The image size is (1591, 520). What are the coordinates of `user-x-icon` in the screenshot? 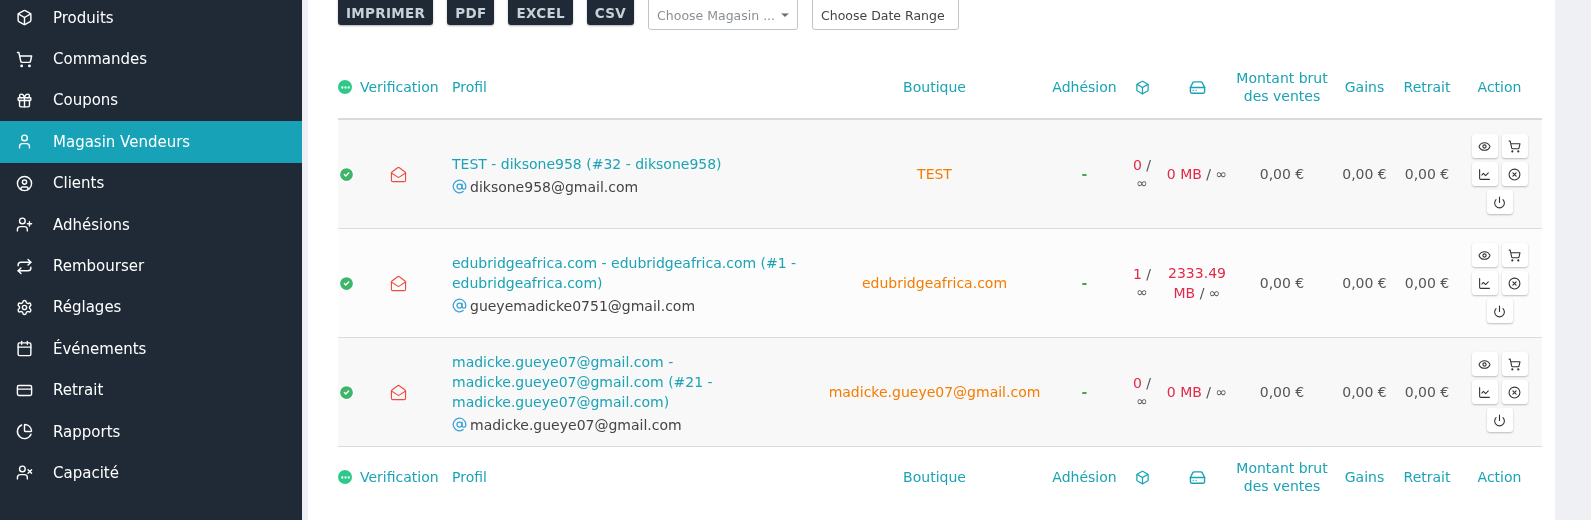 It's located at (24, 473).